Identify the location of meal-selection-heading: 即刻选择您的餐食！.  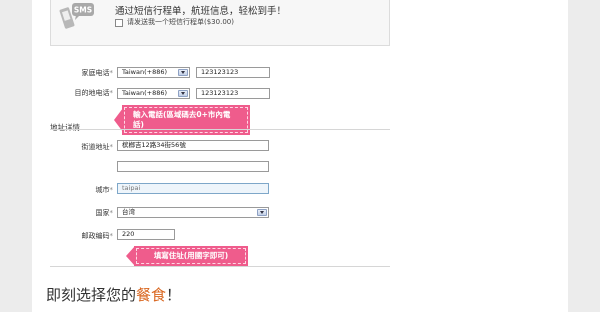
(113, 294).